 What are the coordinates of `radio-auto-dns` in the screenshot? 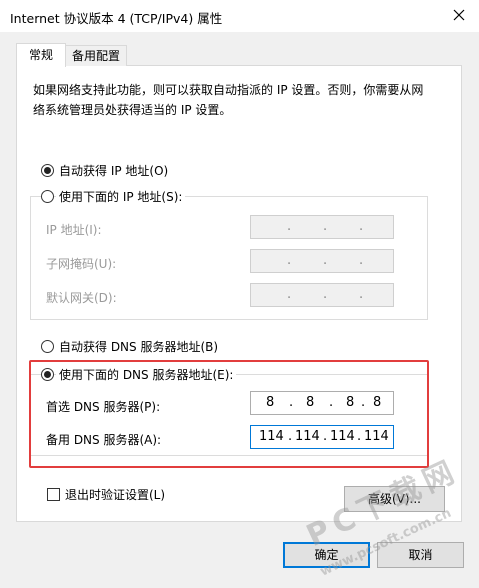 It's located at (47, 346).